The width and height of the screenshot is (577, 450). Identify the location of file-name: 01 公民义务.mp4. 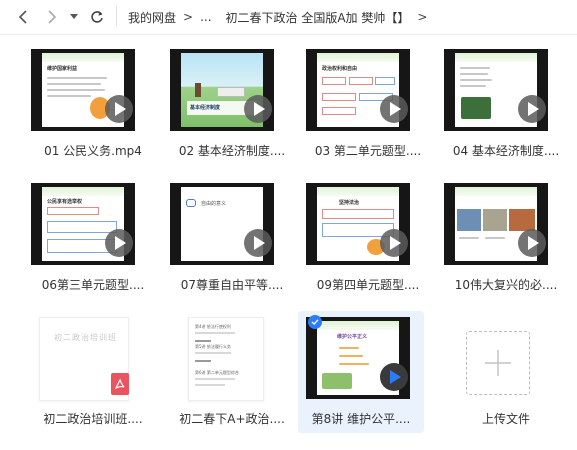
(93, 151).